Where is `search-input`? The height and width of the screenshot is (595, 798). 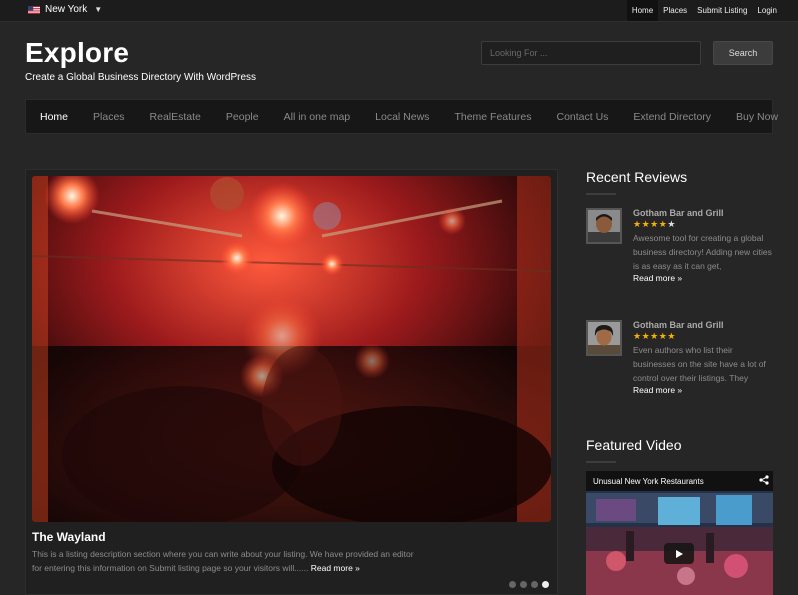
search-input is located at coordinates (591, 53).